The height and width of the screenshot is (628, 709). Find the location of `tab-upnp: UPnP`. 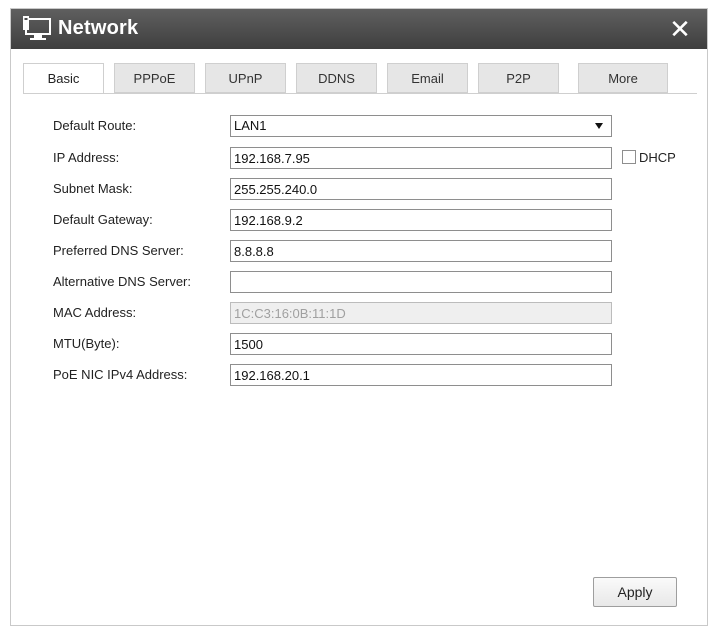

tab-upnp: UPnP is located at coordinates (245, 78).